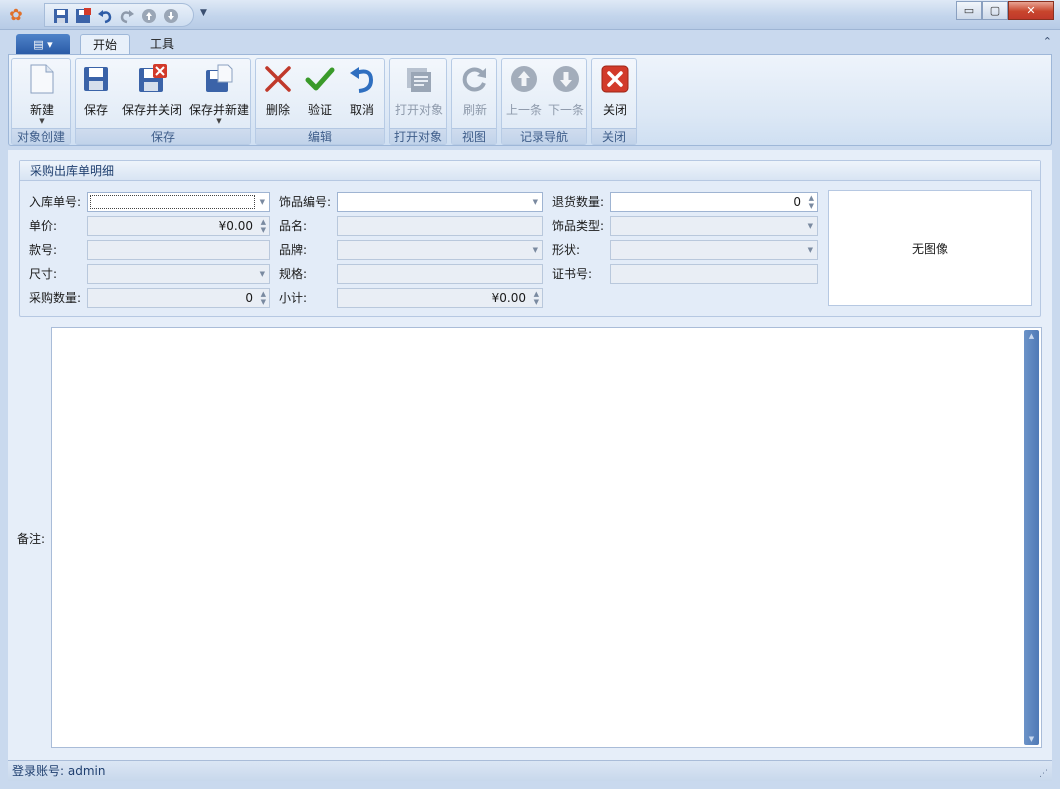 The width and height of the screenshot is (1060, 789). I want to click on next-record-label: 下一条, so click(565, 110).